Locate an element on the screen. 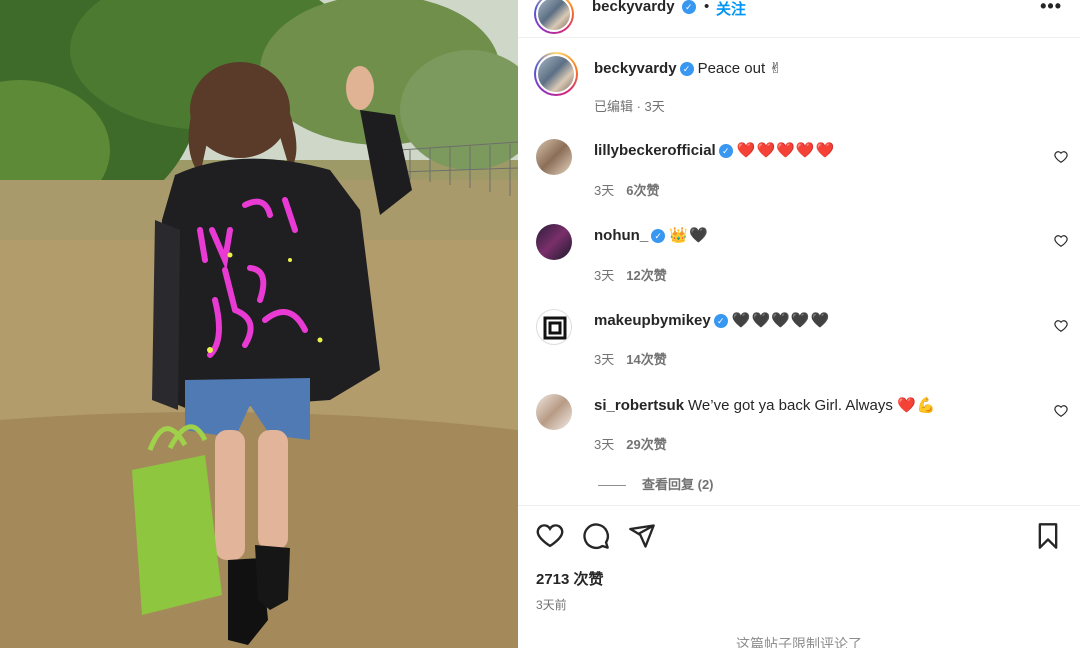 This screenshot has height=648, width=1080. like-heart-icon is located at coordinates (550, 536).